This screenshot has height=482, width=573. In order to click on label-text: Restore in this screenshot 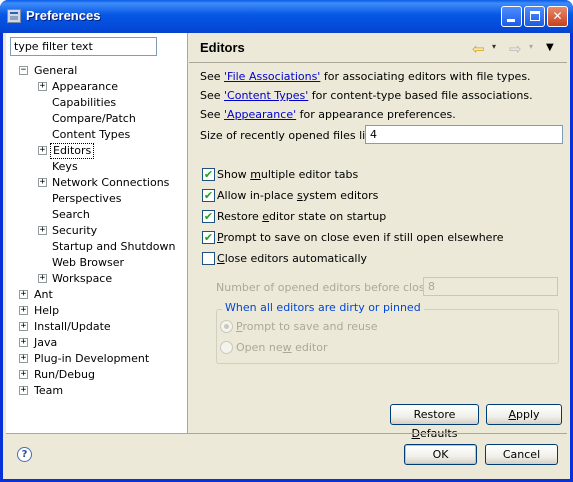, I will do `click(240, 216)`.